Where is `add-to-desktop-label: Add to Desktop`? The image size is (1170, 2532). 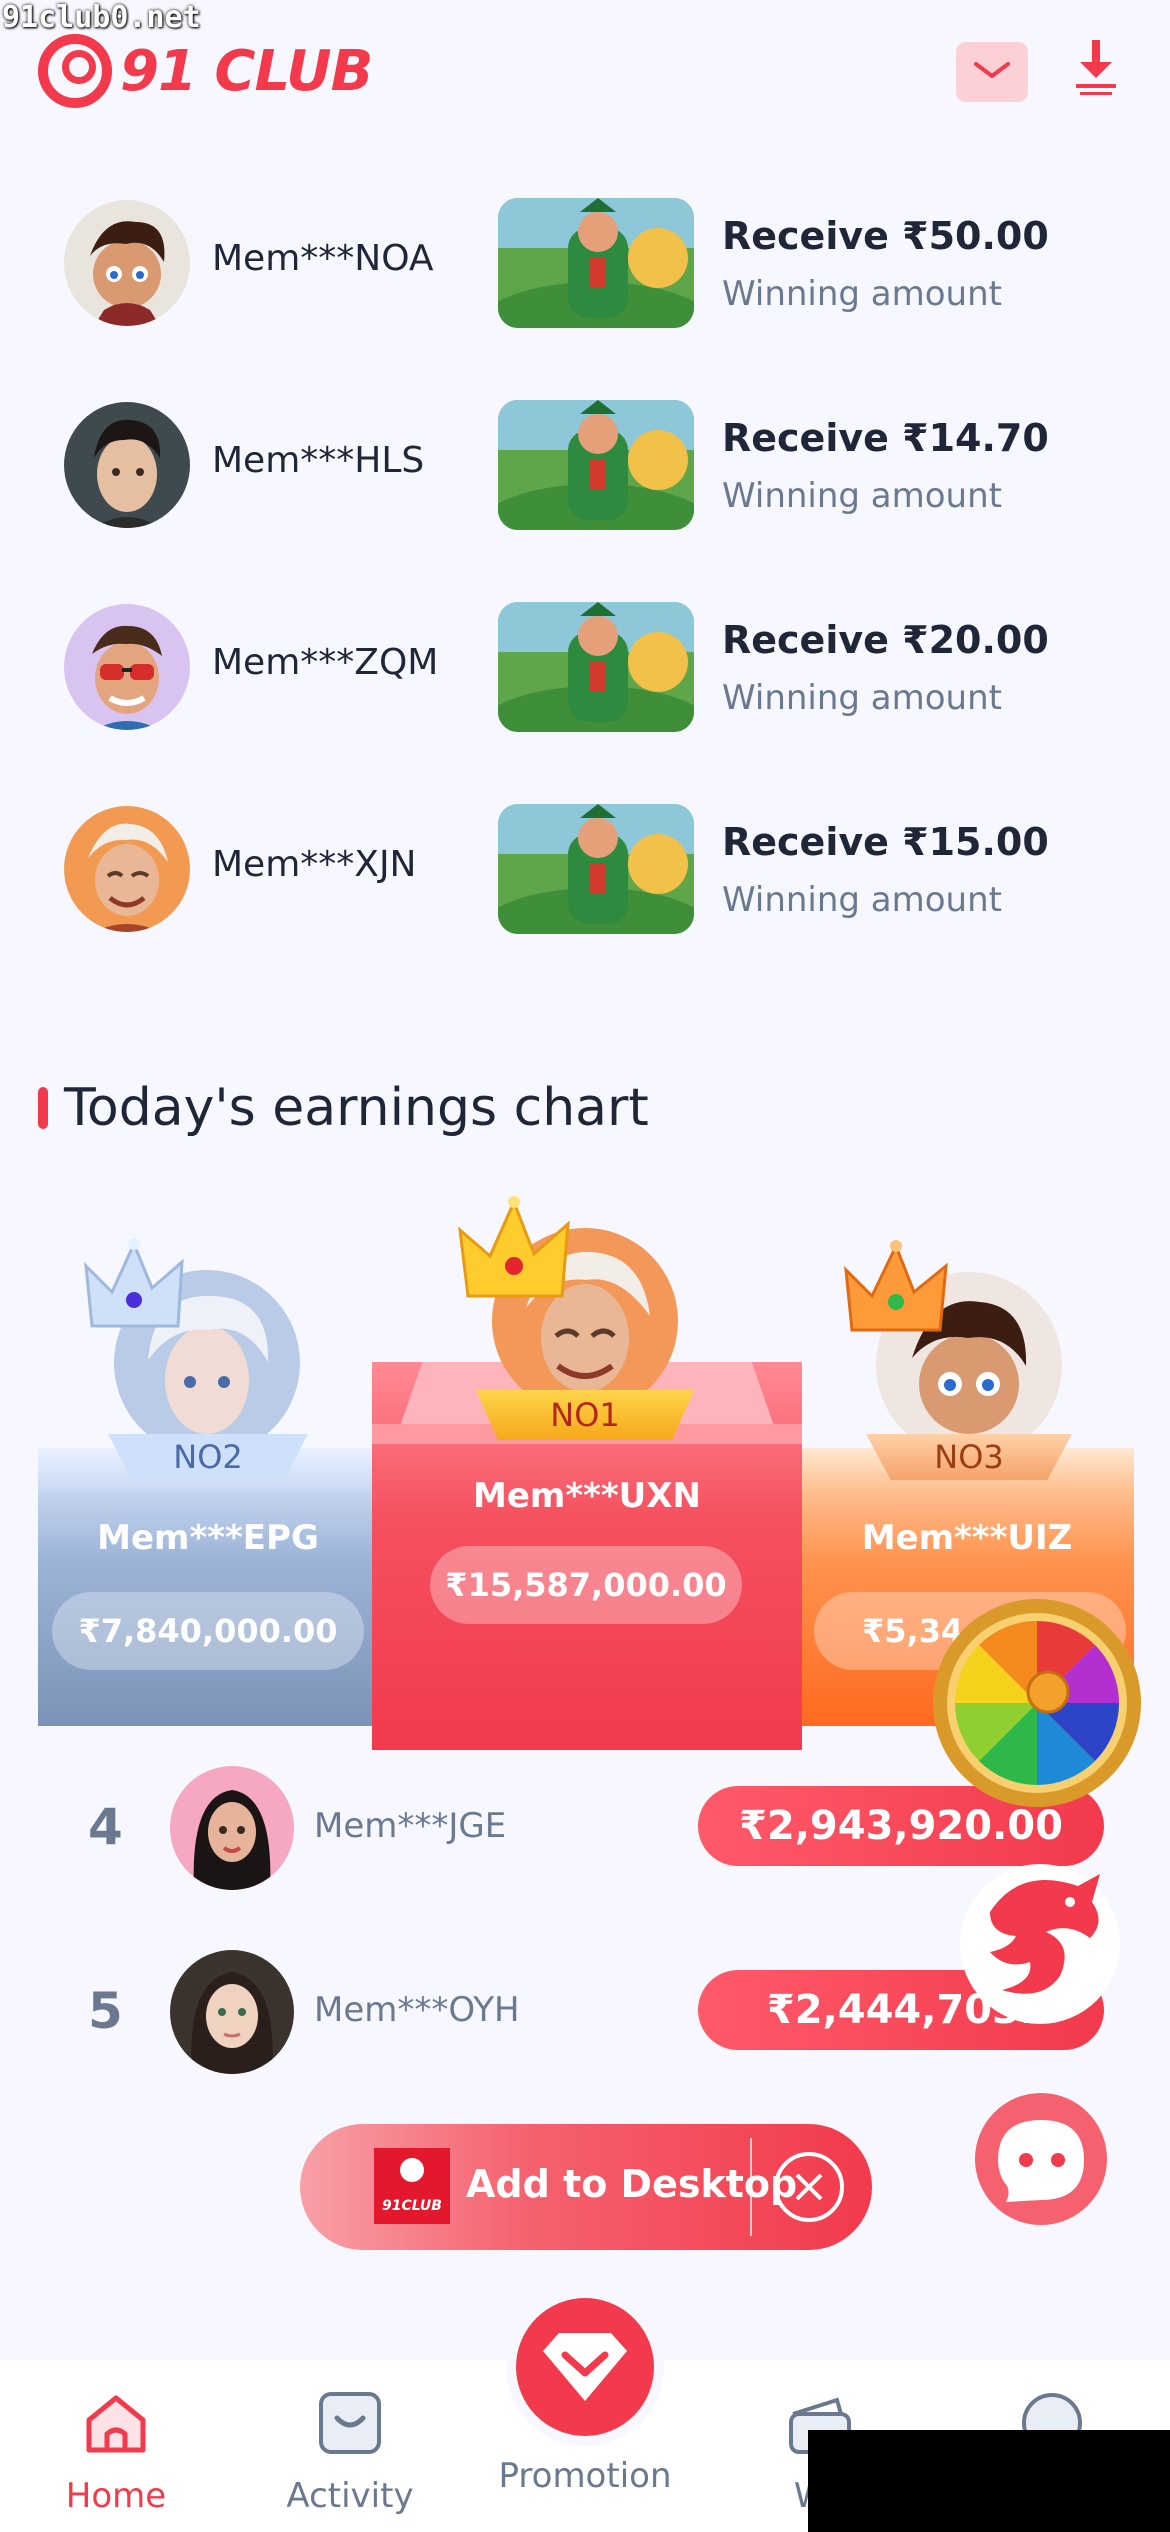
add-to-desktop-label: Add to Desktop is located at coordinates (631, 2184).